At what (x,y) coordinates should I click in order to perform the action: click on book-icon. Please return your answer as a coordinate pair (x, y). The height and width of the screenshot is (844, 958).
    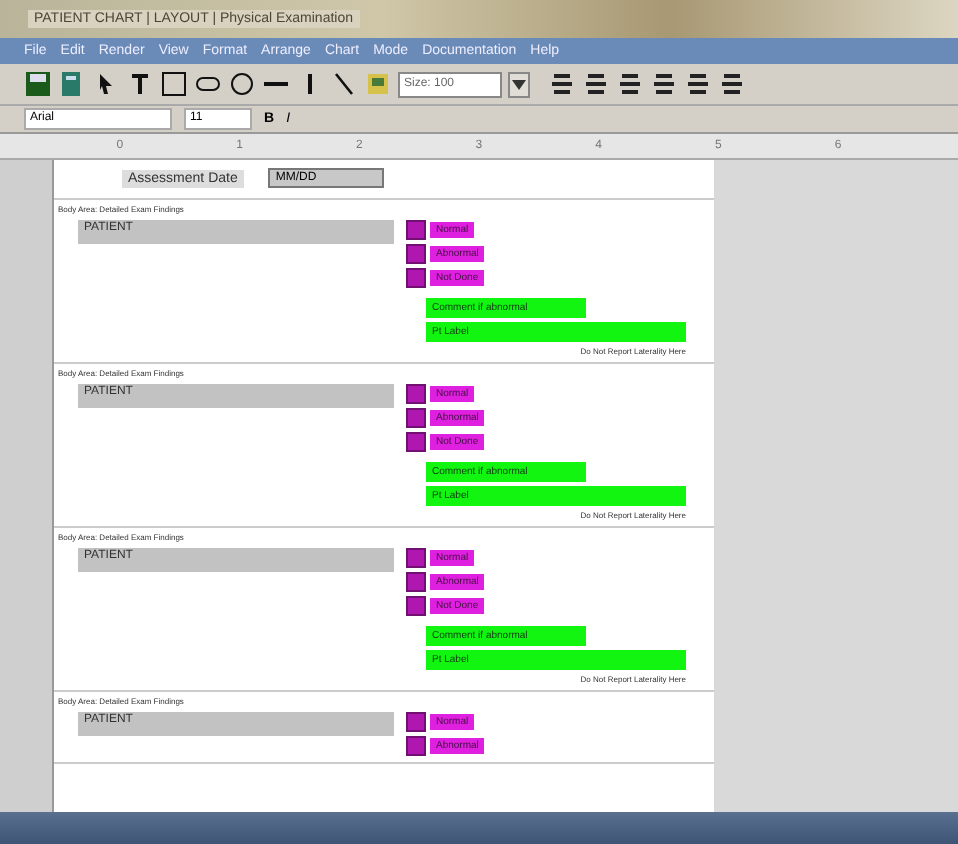
    Looking at the image, I should click on (72, 84).